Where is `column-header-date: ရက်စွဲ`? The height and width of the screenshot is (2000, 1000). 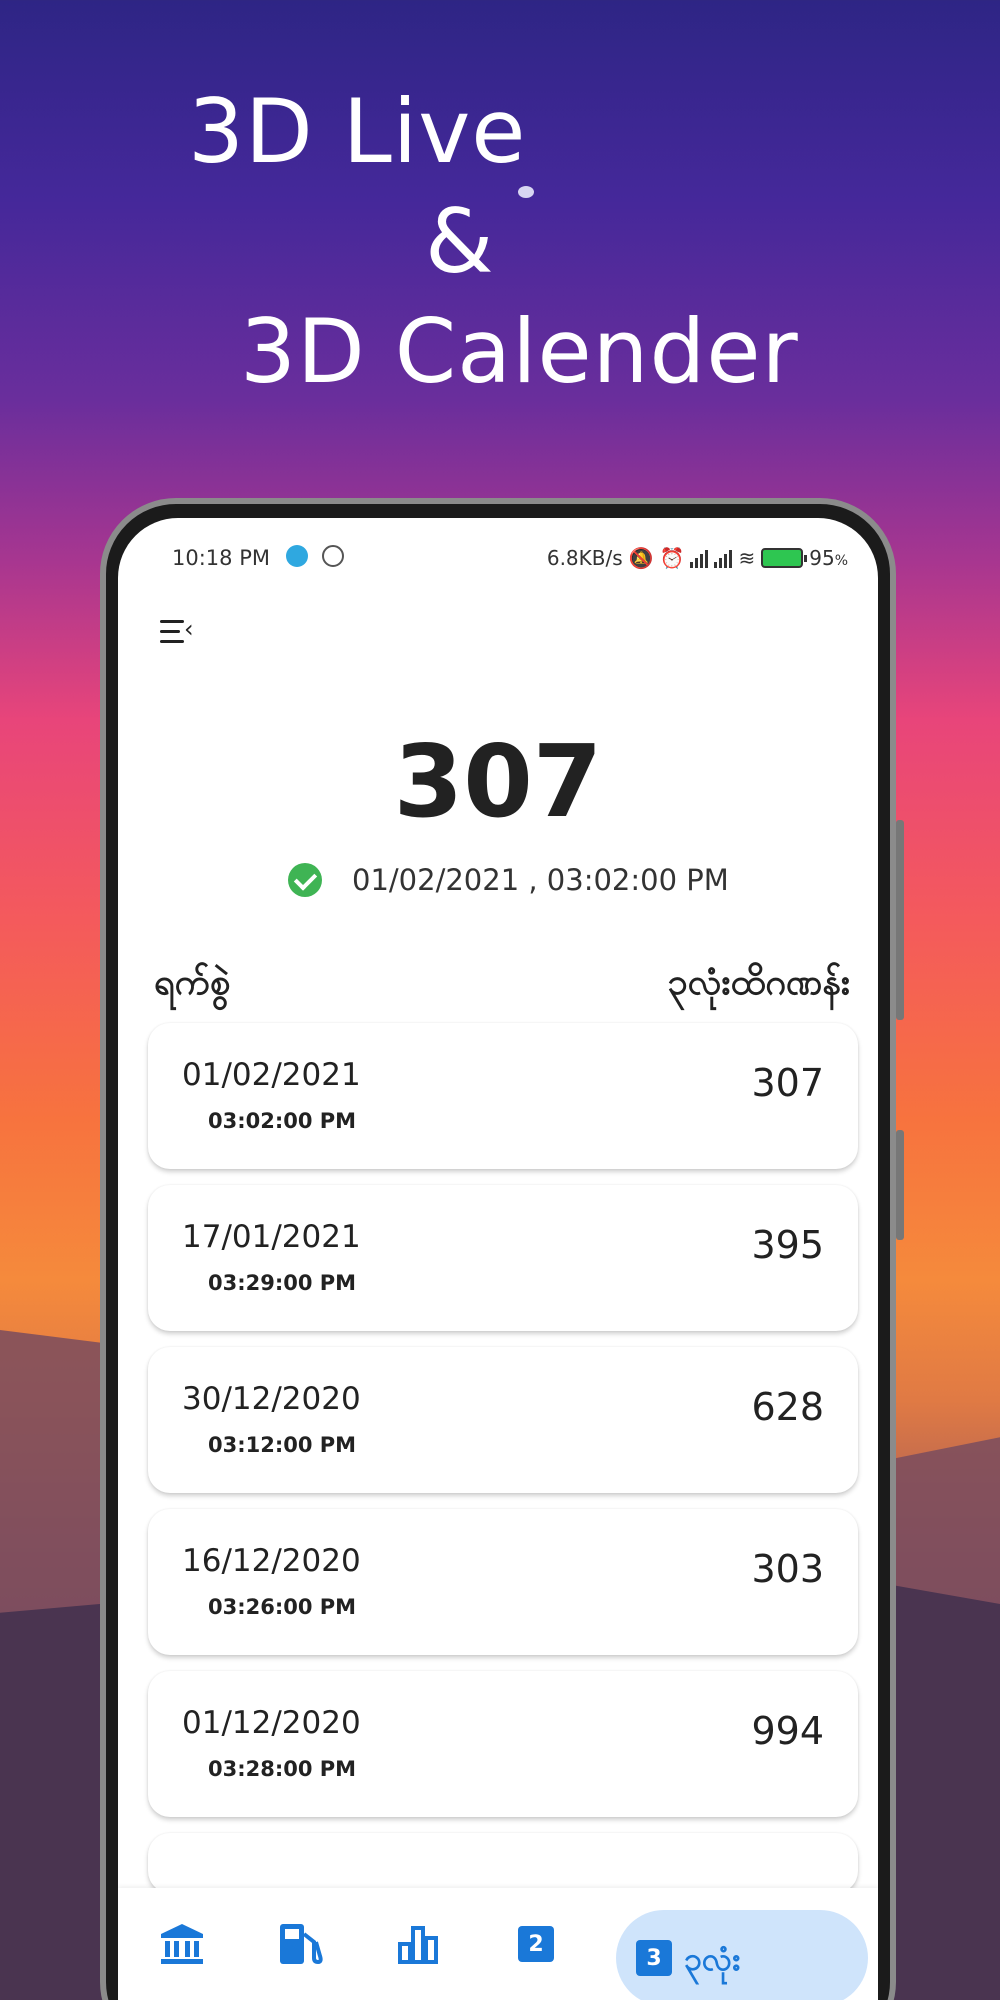
column-header-date: ရက်စွဲ is located at coordinates (192, 982).